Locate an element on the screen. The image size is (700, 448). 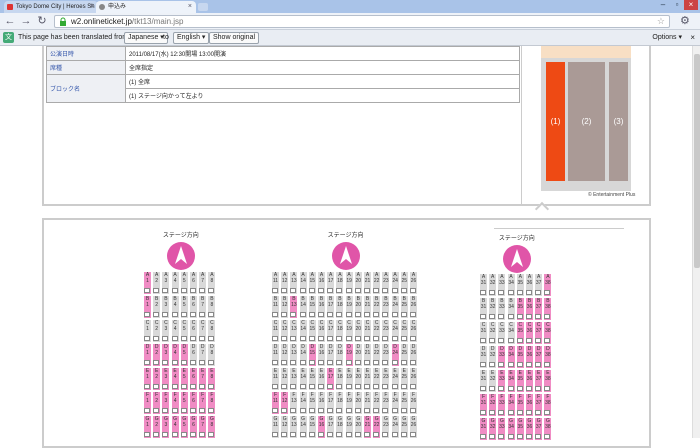
seat: G 22 is located at coordinates (377, 427).